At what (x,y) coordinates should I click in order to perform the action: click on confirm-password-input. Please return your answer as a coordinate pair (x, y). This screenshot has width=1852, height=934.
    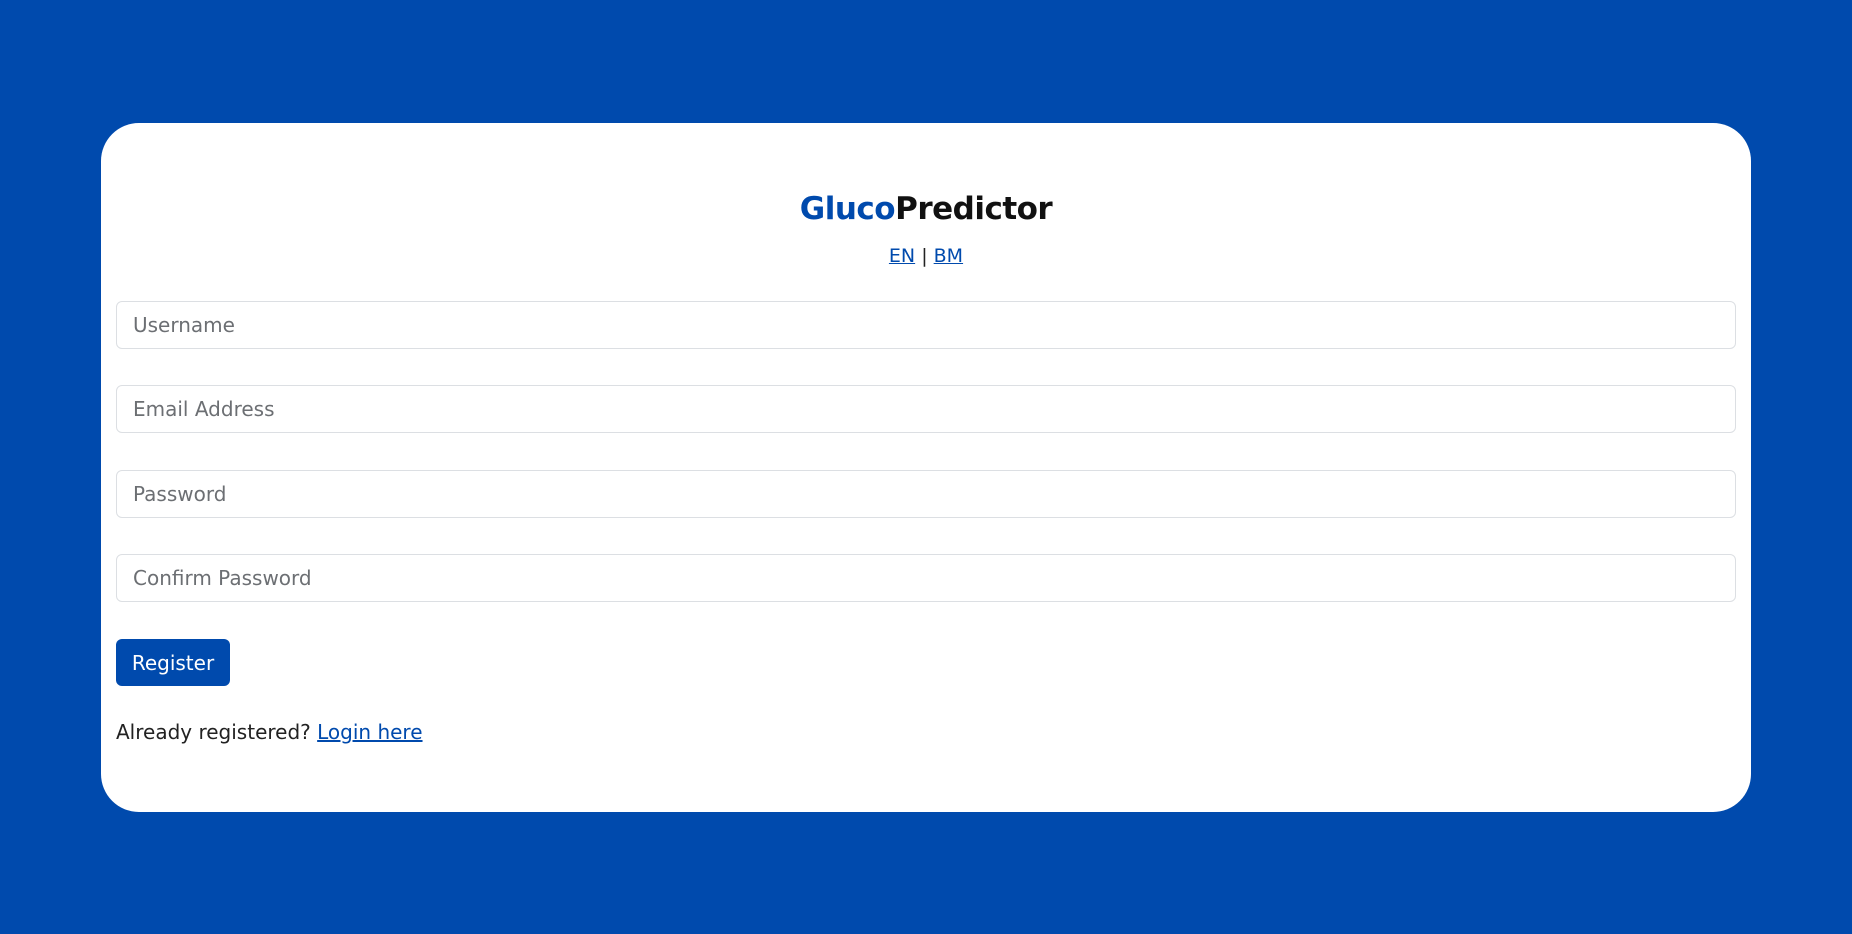
    Looking at the image, I should click on (926, 578).